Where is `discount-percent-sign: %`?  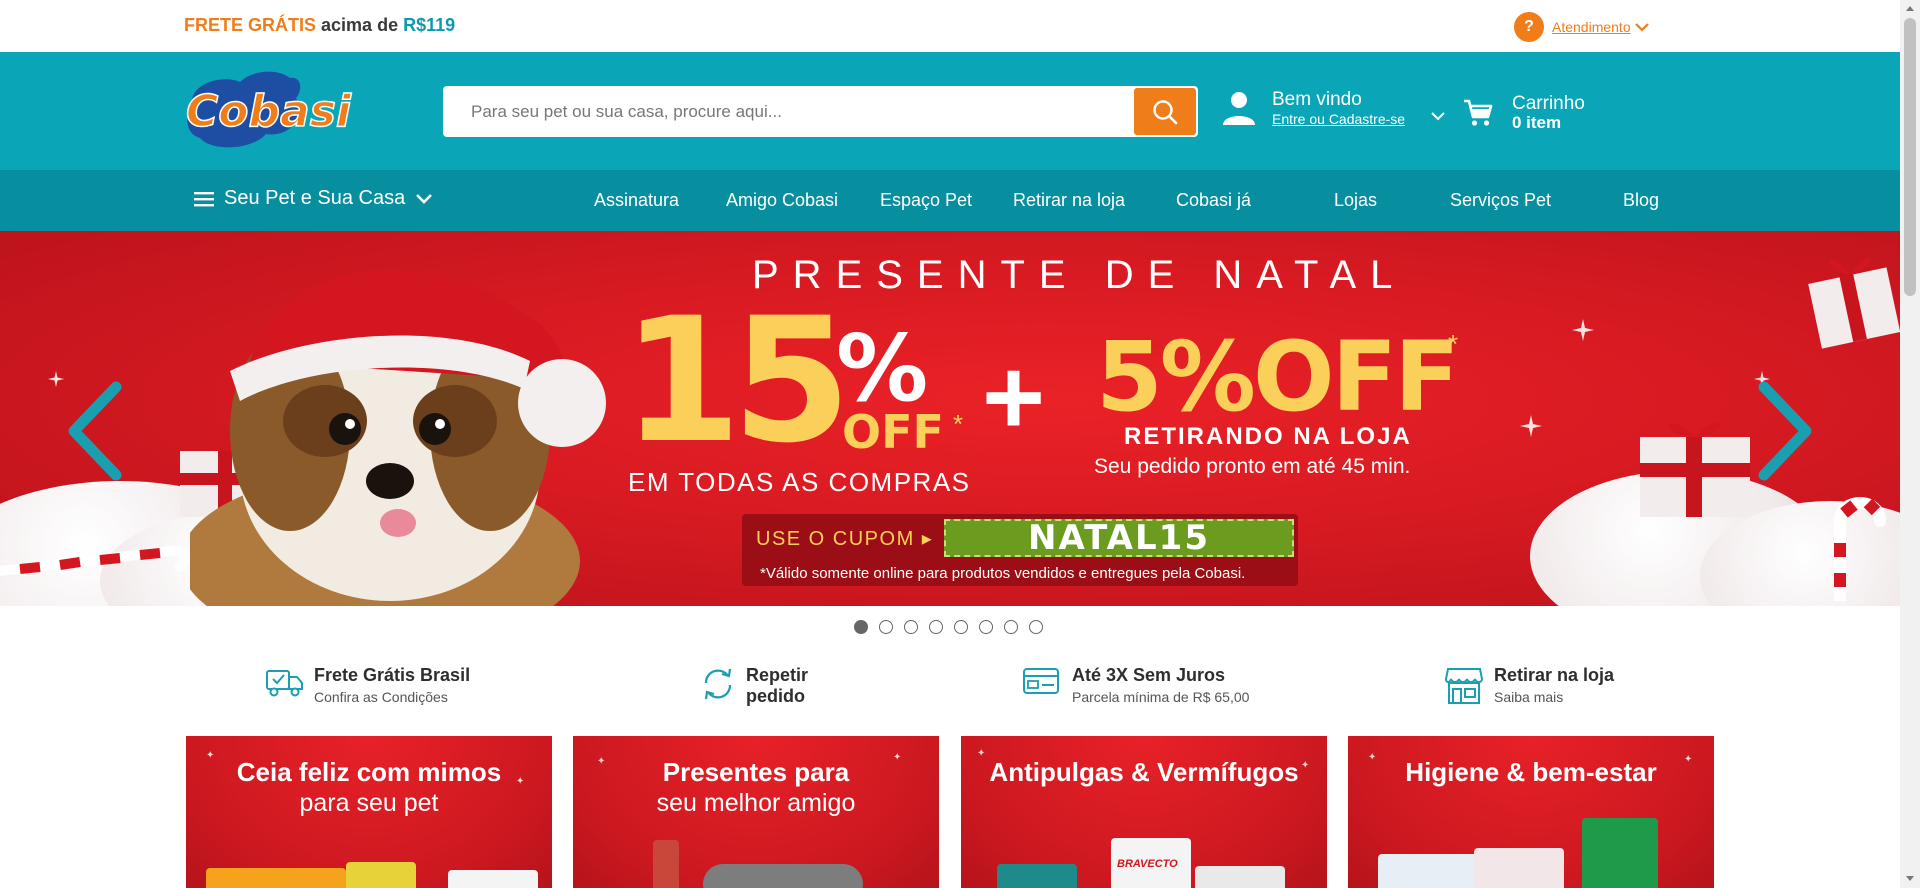
discount-percent-sign: % is located at coordinates (882, 368).